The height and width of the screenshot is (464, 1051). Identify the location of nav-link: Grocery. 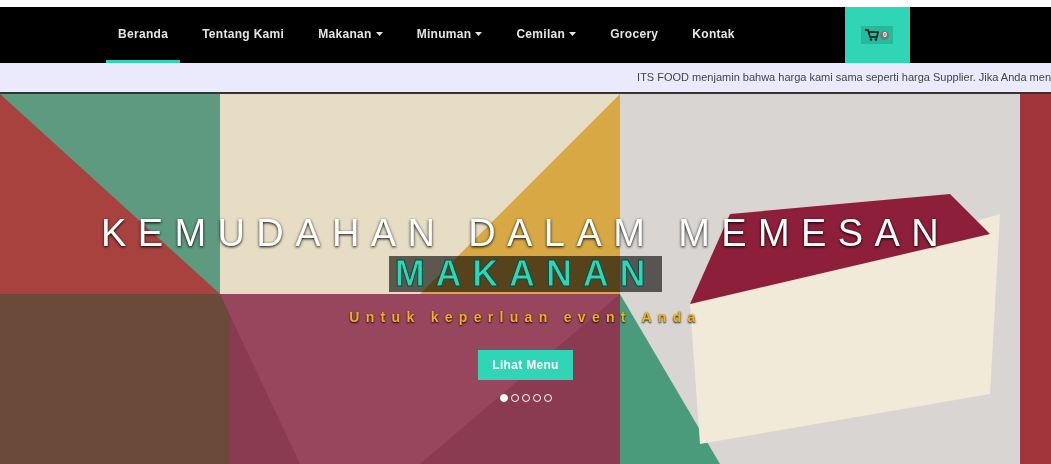
(634, 35).